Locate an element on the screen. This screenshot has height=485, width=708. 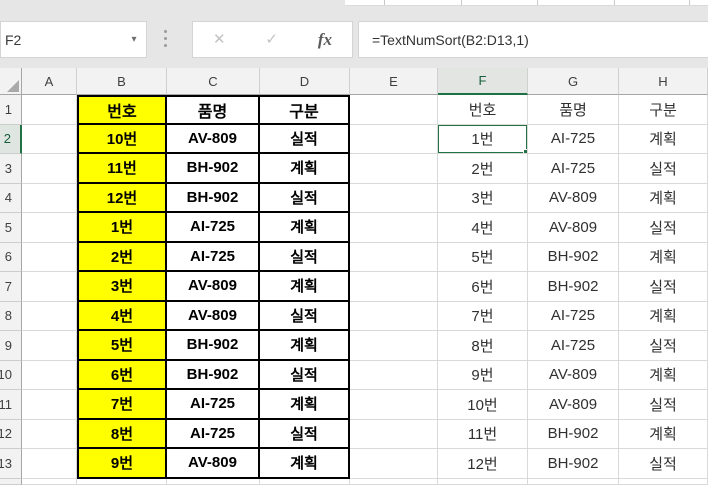
cell-F11: 10번 is located at coordinates (483, 405).